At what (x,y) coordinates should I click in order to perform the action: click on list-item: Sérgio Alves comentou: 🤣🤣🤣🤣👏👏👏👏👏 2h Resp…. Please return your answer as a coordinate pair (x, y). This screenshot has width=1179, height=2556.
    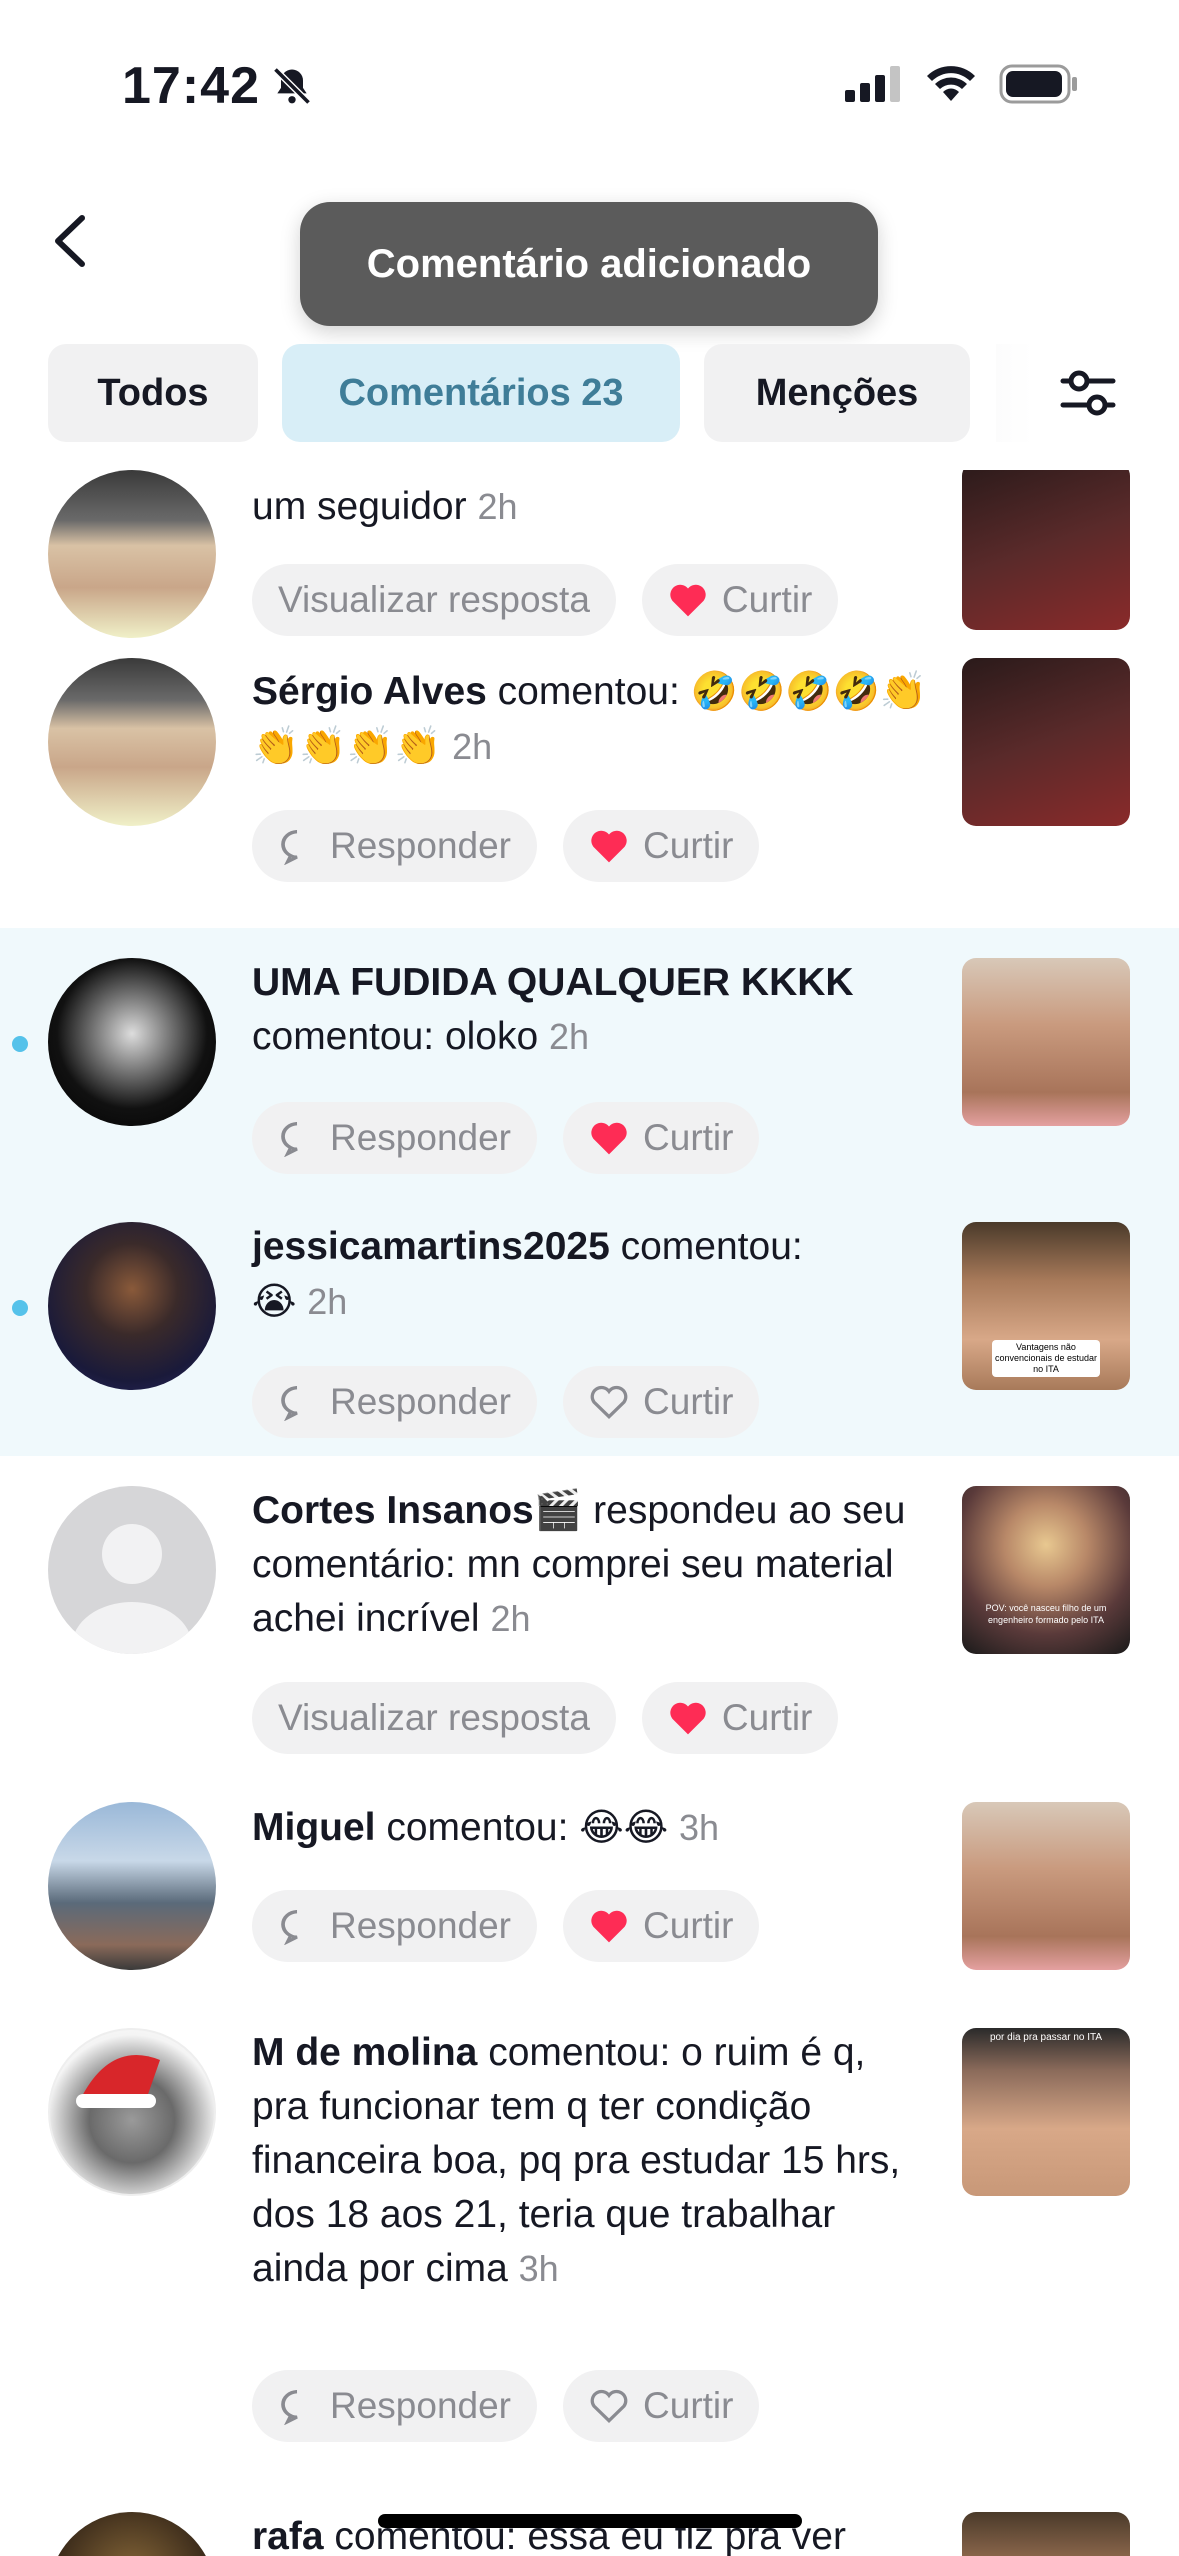
    Looking at the image, I should click on (589, 766).